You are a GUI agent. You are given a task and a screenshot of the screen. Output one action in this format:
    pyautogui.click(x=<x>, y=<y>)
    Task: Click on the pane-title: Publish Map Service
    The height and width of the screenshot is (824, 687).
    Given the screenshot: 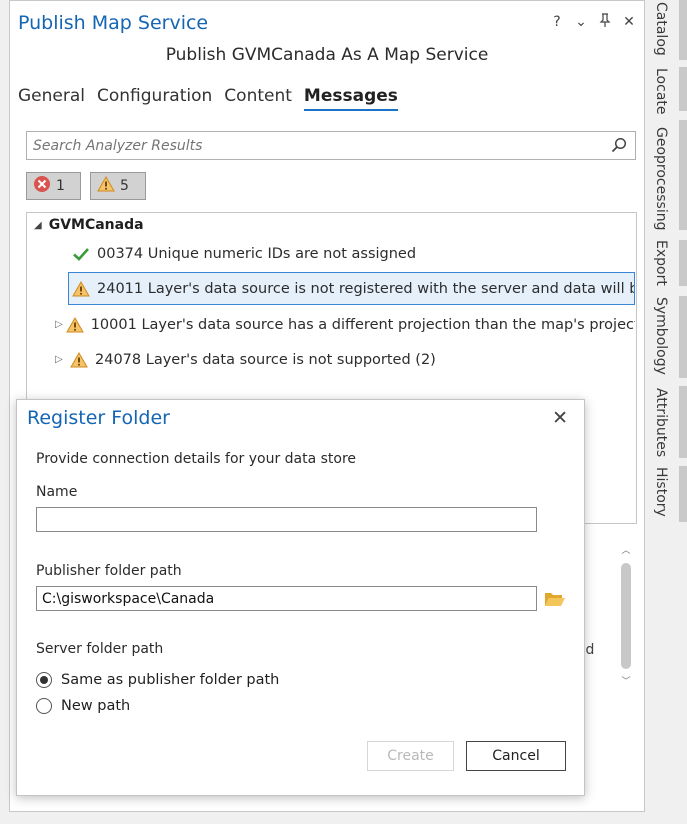 What is the action you would take?
    pyautogui.click(x=113, y=23)
    